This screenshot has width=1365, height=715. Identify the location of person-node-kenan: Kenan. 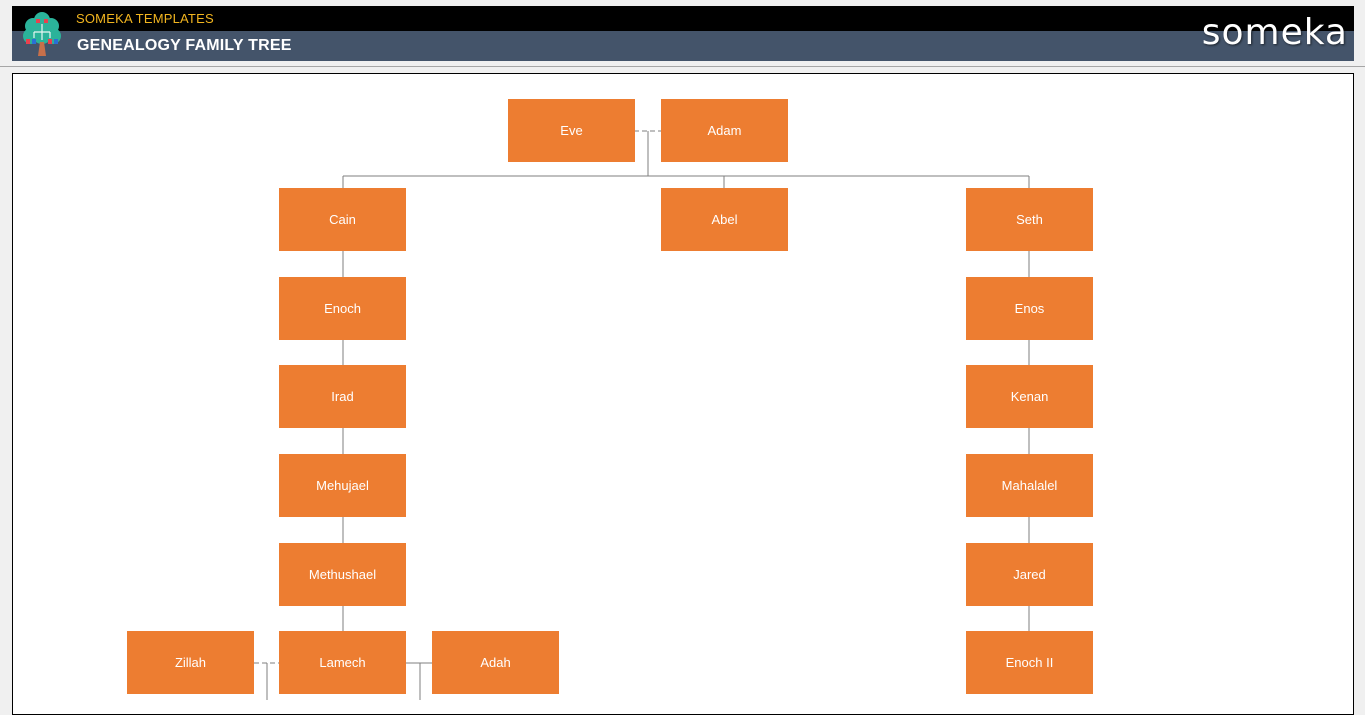
(1029, 396).